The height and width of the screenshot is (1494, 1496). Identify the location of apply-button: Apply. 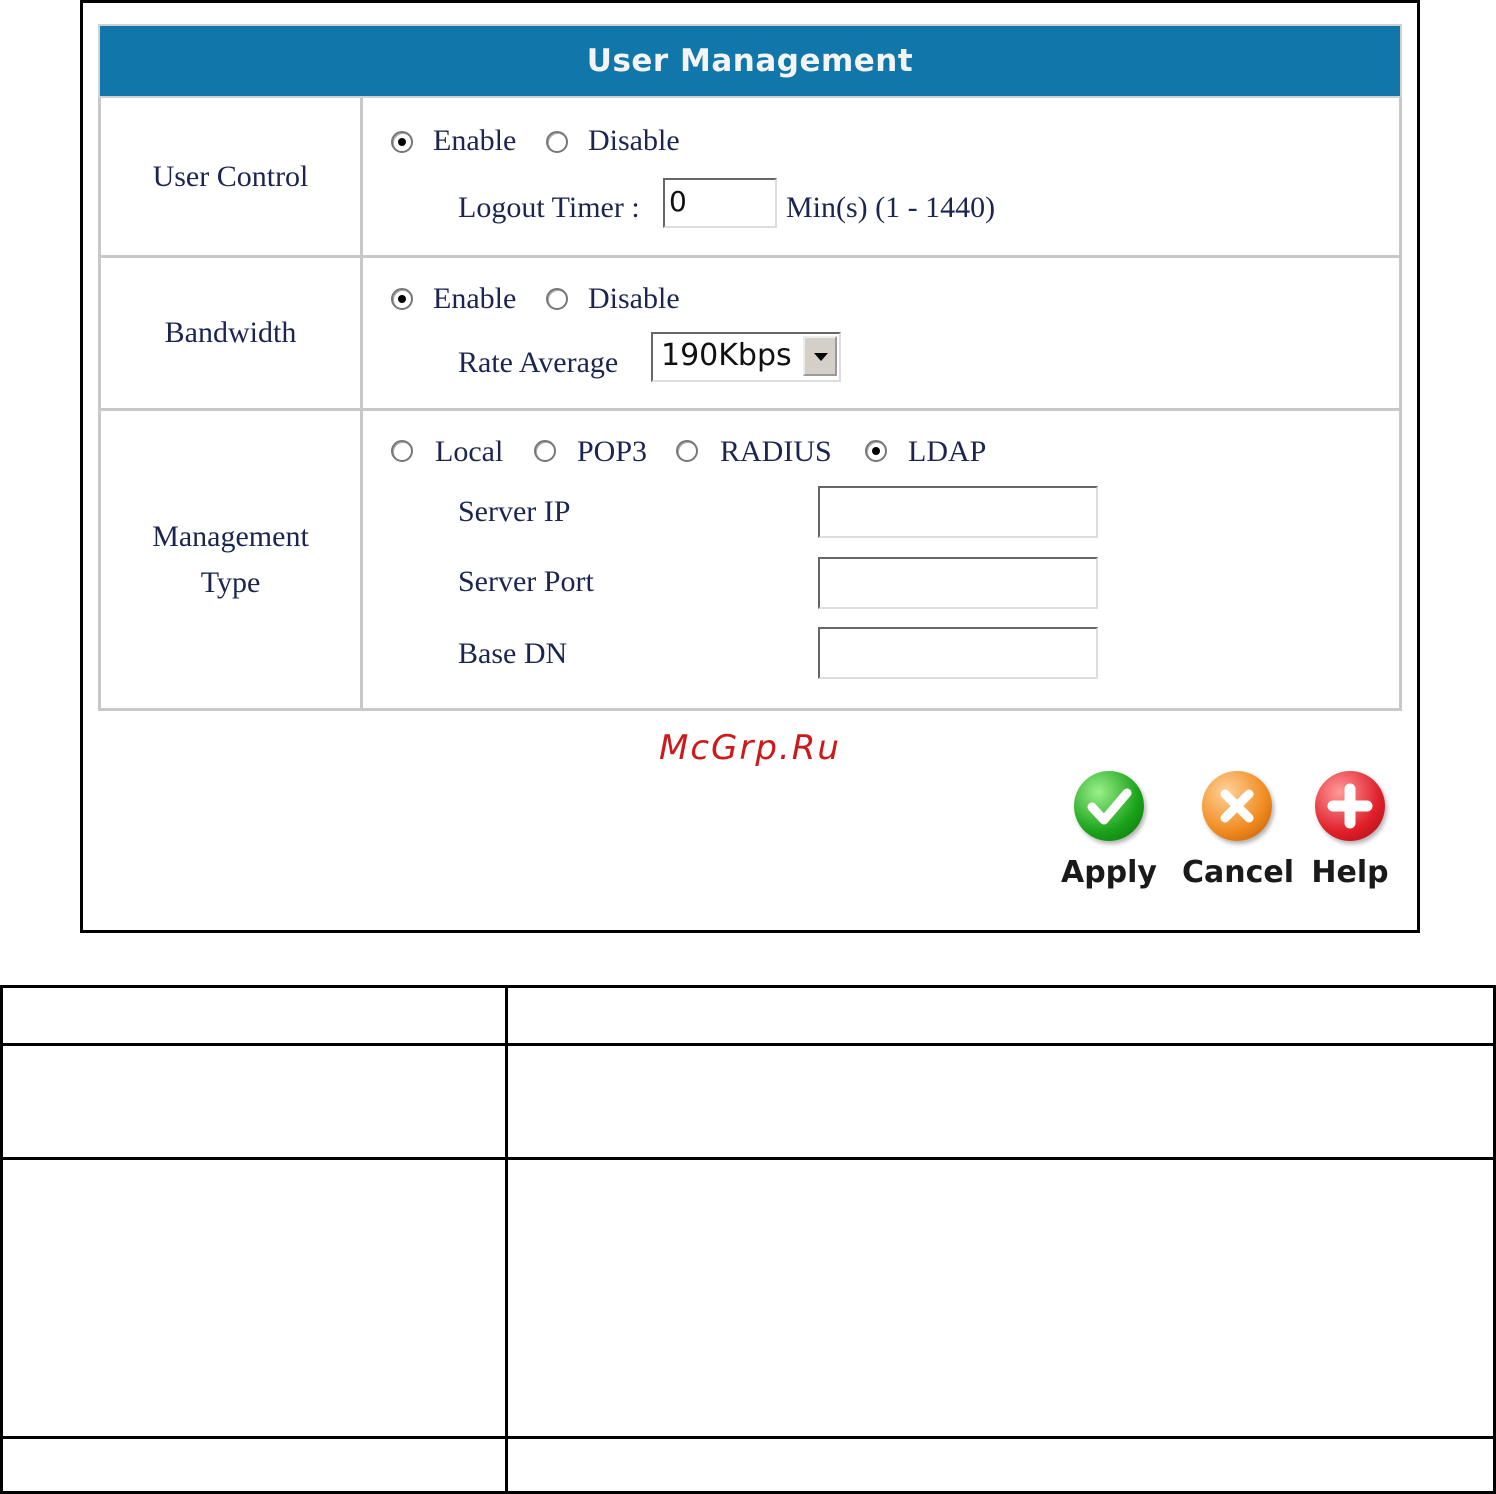
(1109, 830).